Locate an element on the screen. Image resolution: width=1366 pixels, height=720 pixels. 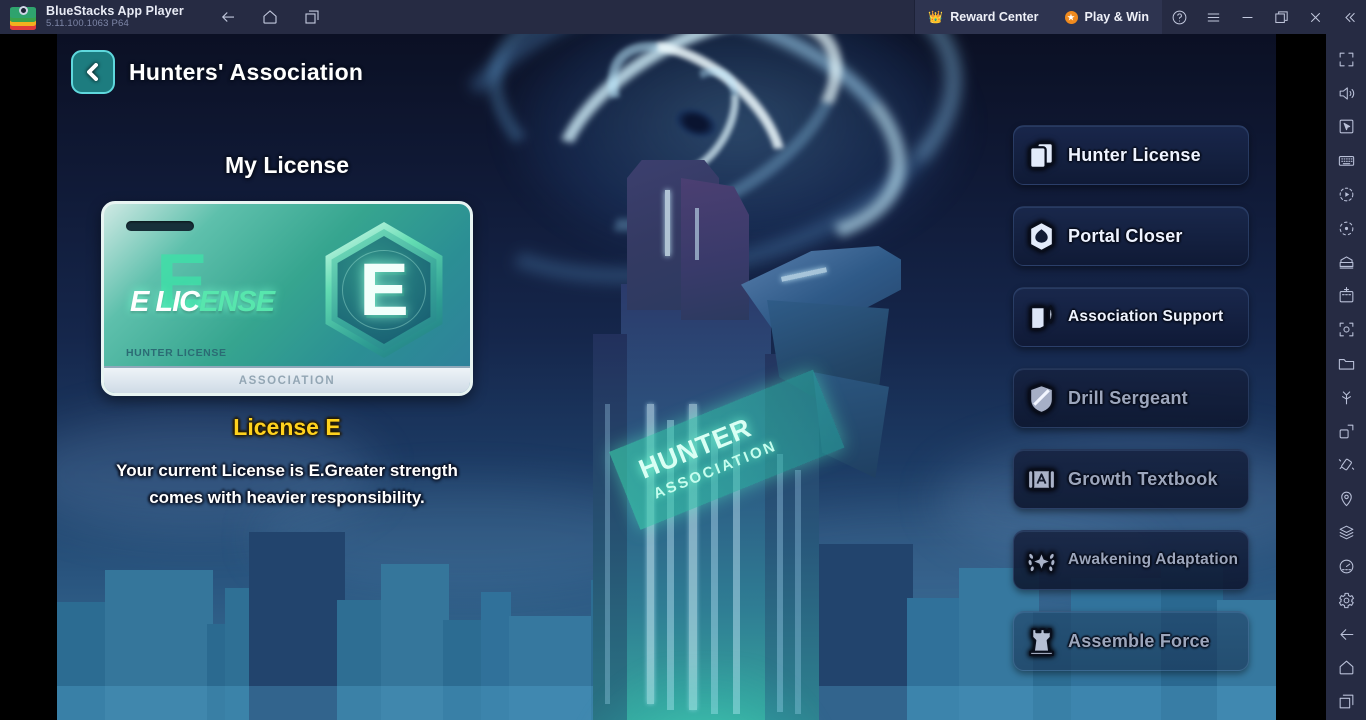
menu-item-growth-textbook: Growth Textbook is located at coordinates (1131, 479).